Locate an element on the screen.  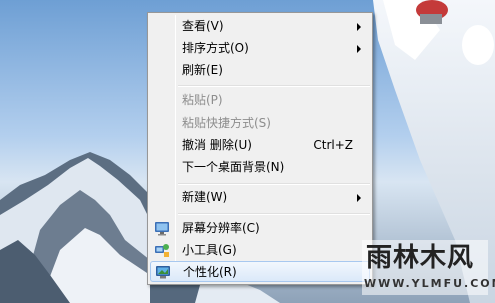
menu-item-label: 查看(V) is located at coordinates (203, 26).